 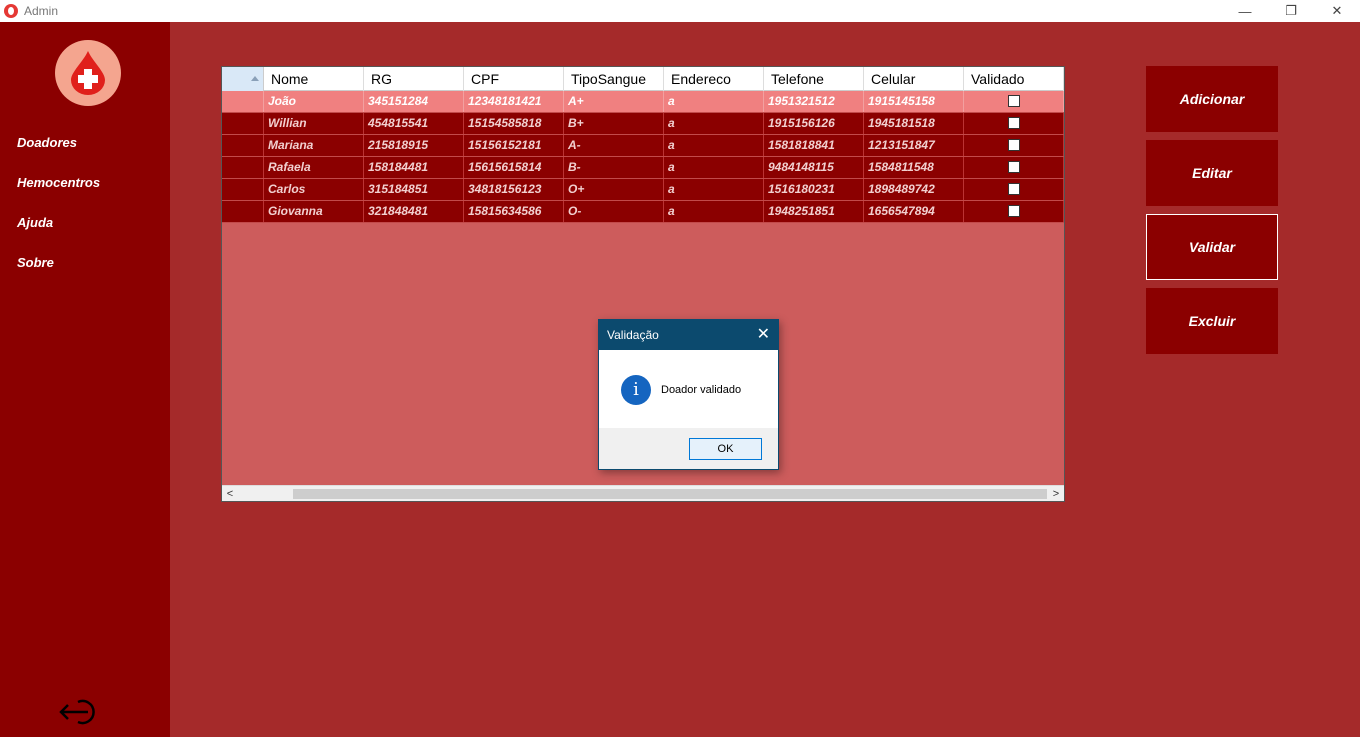 I want to click on add-button: Adicionar, so click(x=1212, y=99).